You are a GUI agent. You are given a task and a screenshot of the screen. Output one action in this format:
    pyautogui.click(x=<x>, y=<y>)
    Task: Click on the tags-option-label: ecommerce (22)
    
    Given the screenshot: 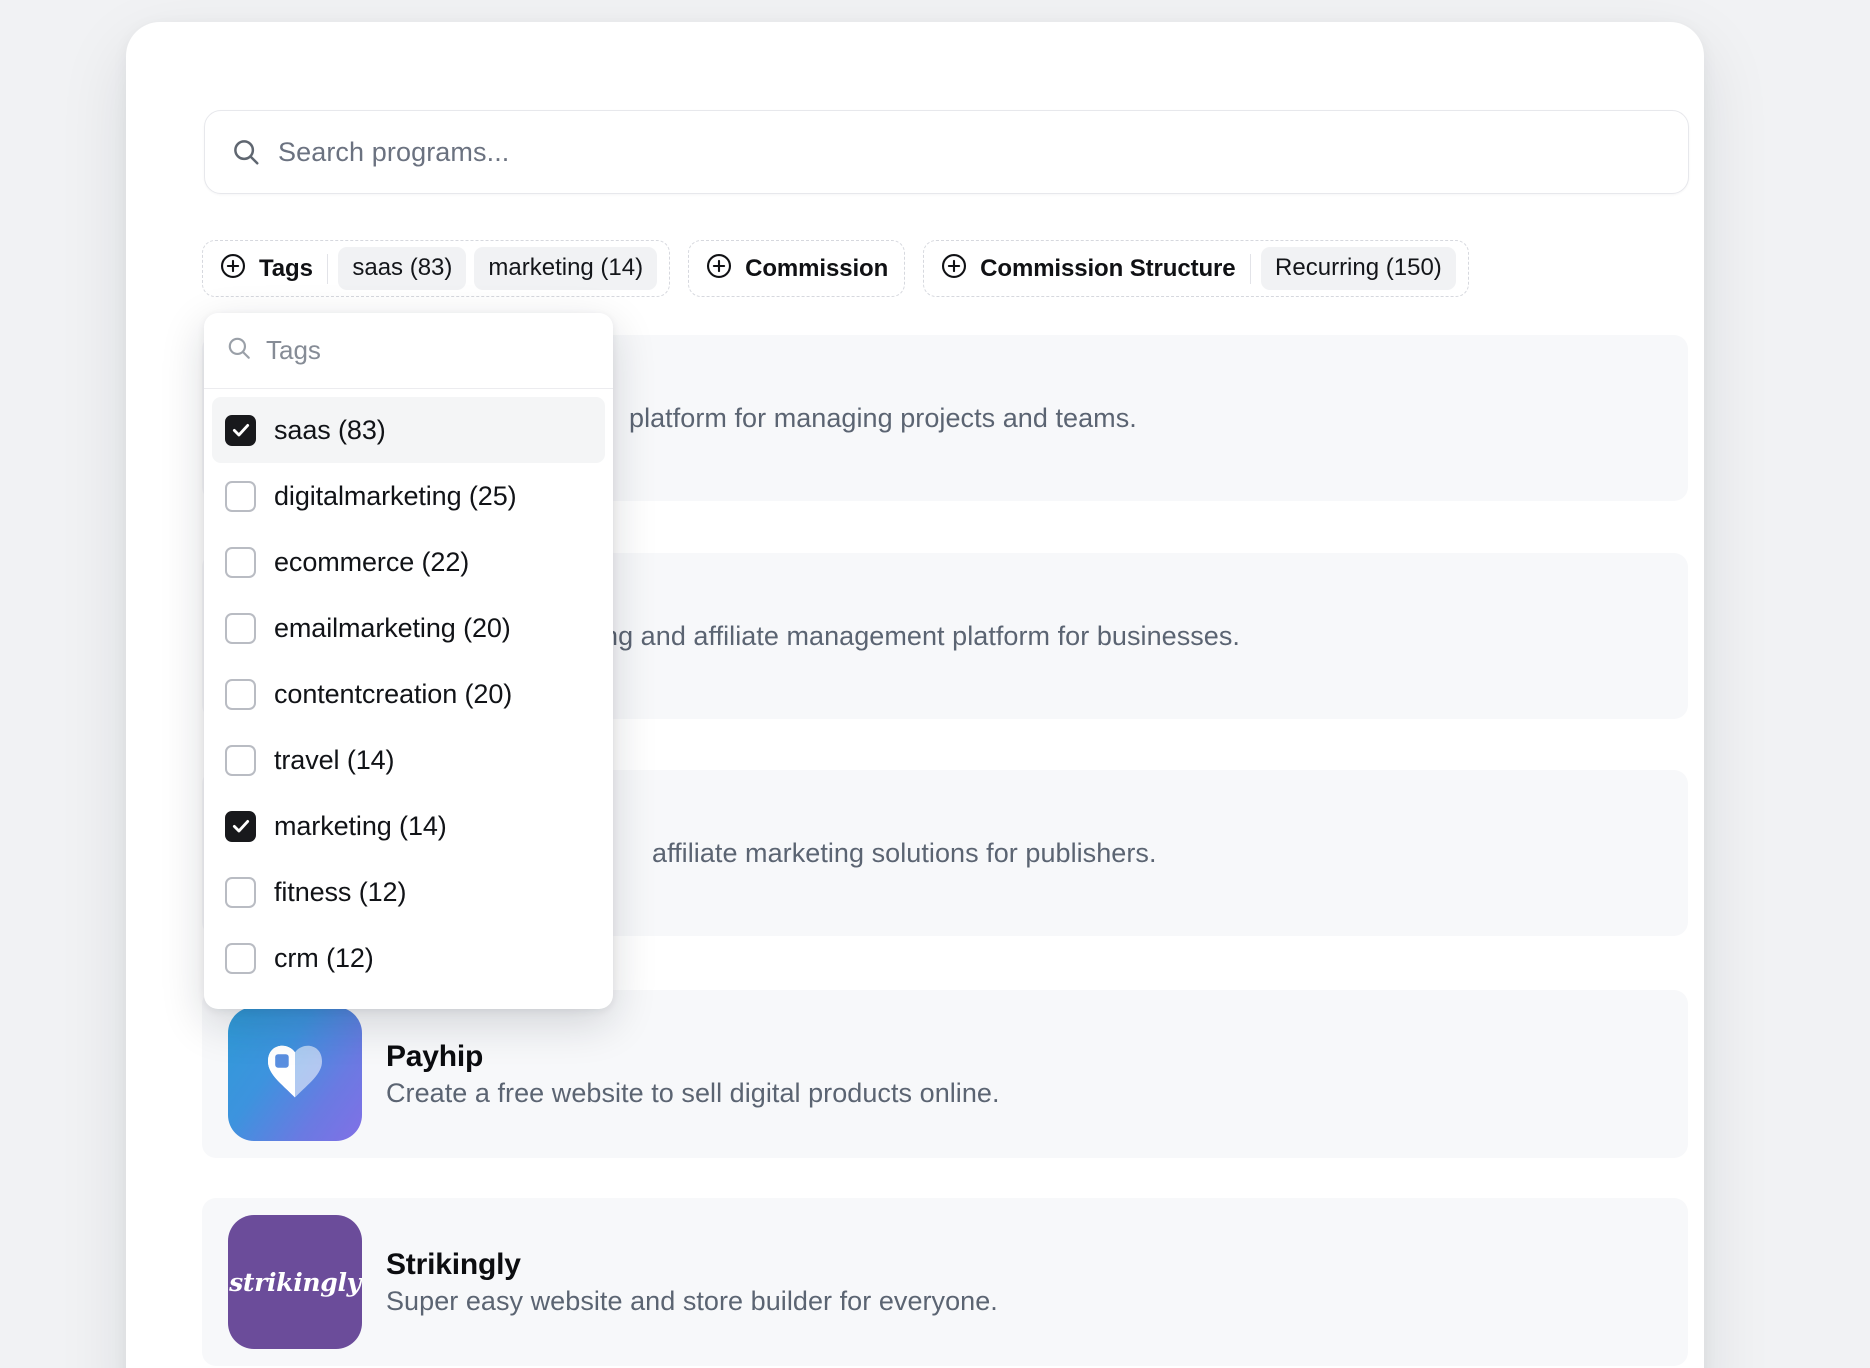 What is the action you would take?
    pyautogui.click(x=372, y=561)
    